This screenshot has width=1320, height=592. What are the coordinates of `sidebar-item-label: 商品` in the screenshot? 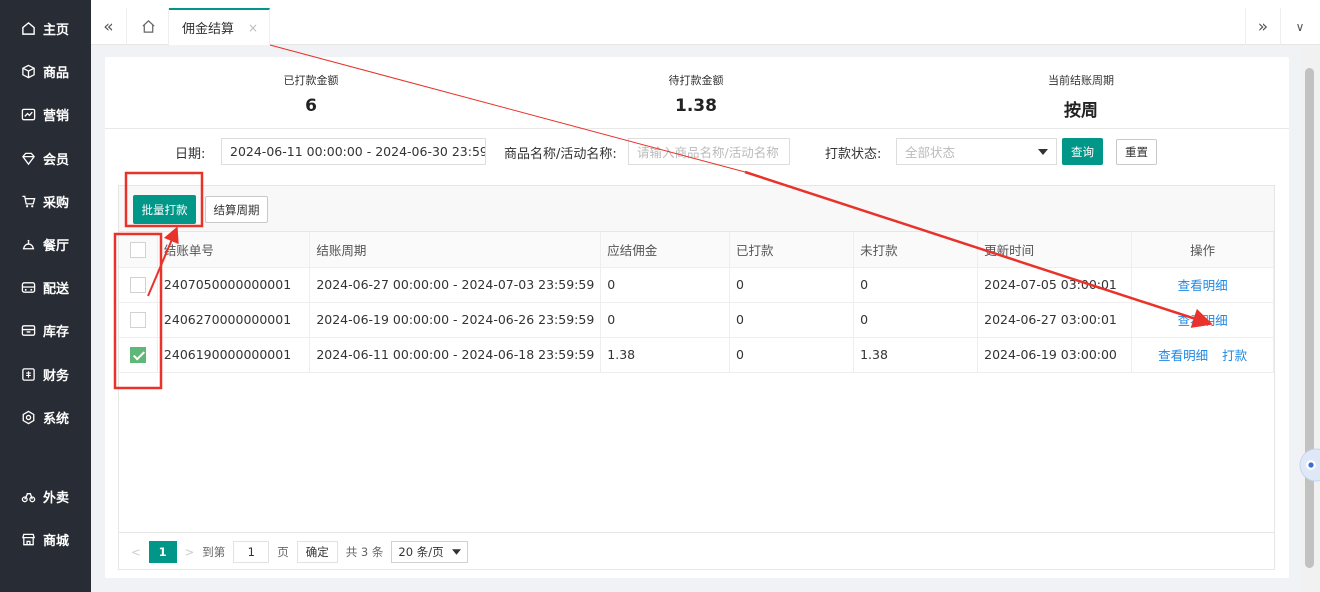 It's located at (56, 73).